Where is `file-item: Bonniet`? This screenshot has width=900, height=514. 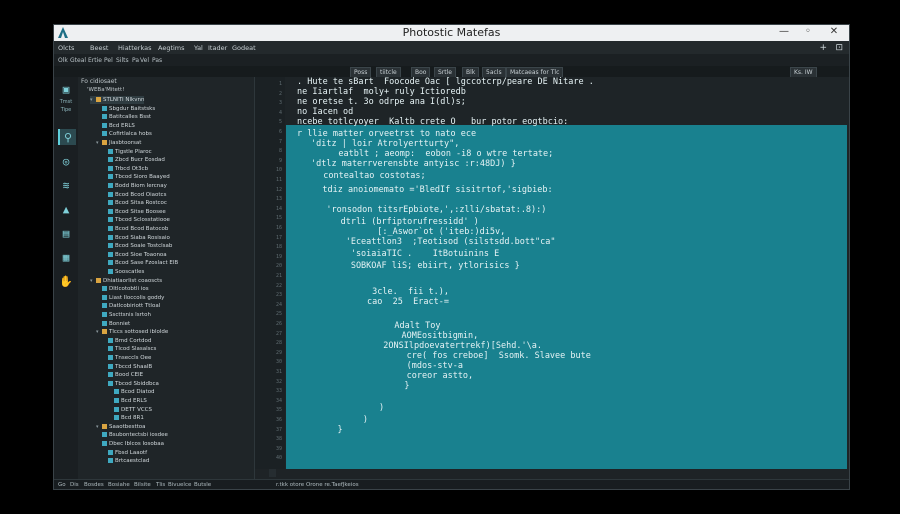
file-item: Bonniet is located at coordinates (113, 324).